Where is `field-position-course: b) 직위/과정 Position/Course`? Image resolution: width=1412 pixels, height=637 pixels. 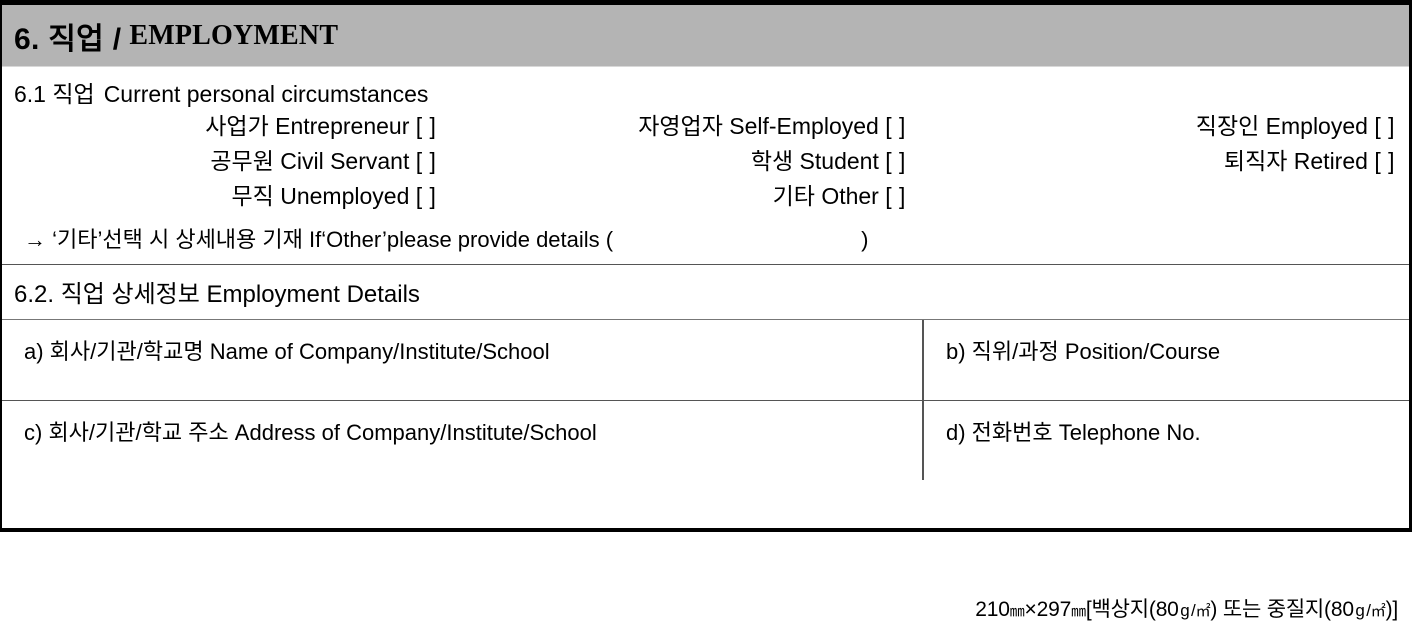
field-position-course: b) 직위/과정 Position/Course is located at coordinates (1166, 360).